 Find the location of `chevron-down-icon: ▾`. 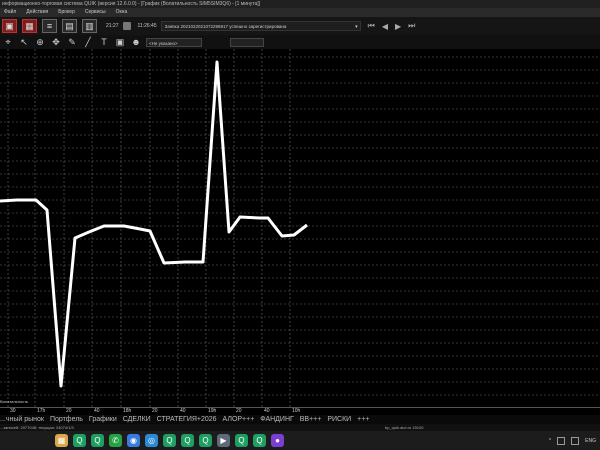

chevron-down-icon: ▾ is located at coordinates (356, 27).